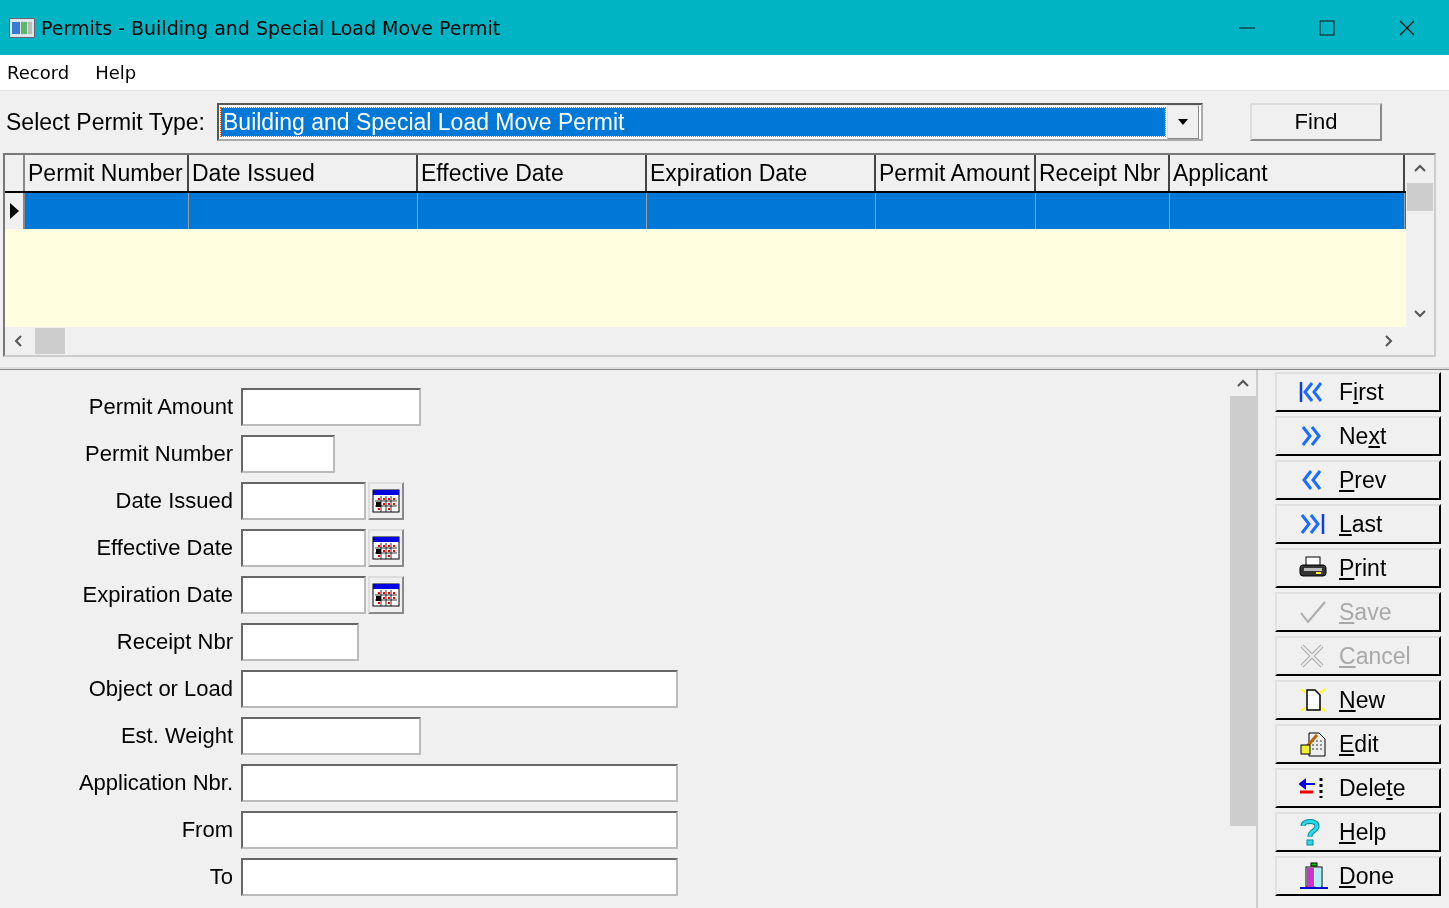 Image resolution: width=1449 pixels, height=908 pixels. Describe the element at coordinates (1313, 568) in the screenshot. I see `printer-icon` at that location.